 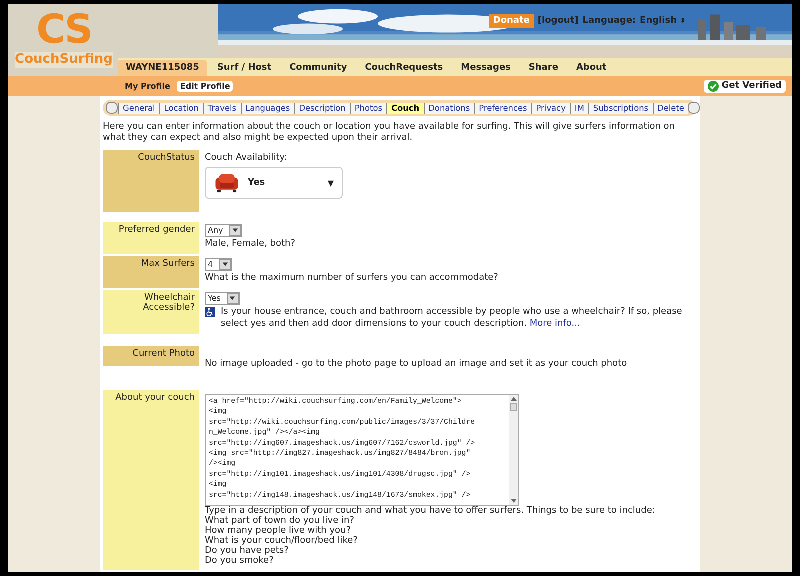 What do you see at coordinates (244, 68) in the screenshot?
I see `nav-tab: Surf / Host` at bounding box center [244, 68].